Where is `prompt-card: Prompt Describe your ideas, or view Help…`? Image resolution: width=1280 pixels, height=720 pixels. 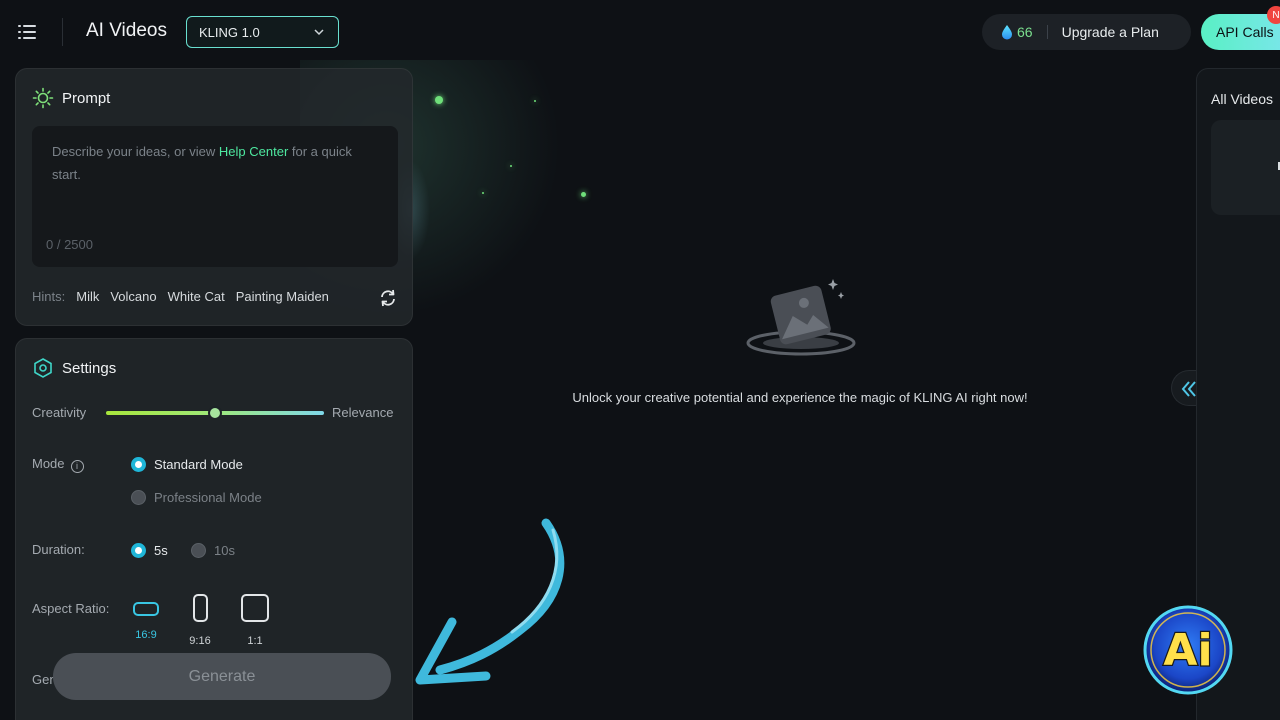 prompt-card: Prompt Describe your ideas, or view Help… is located at coordinates (214, 197).